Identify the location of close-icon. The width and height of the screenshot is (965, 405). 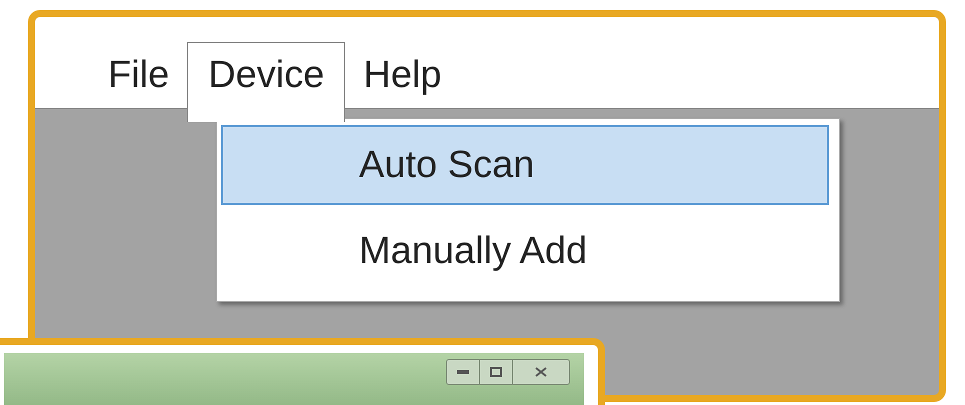
(541, 372).